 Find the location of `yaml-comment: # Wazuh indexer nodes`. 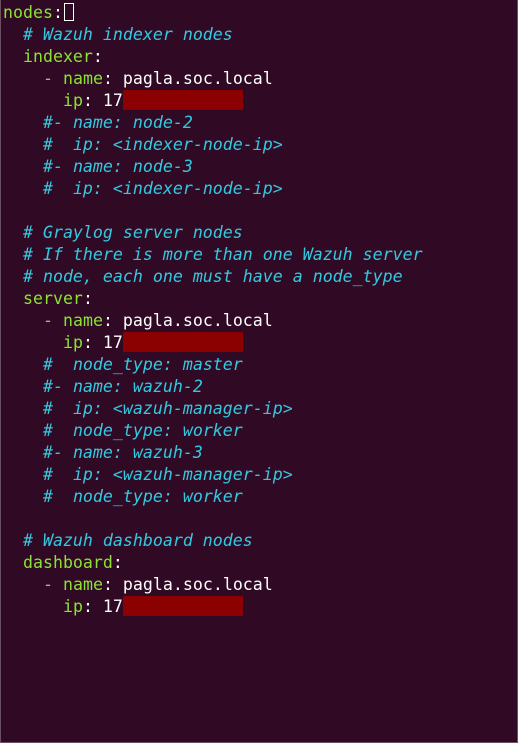

yaml-comment: # Wazuh indexer nodes is located at coordinates (127, 34).